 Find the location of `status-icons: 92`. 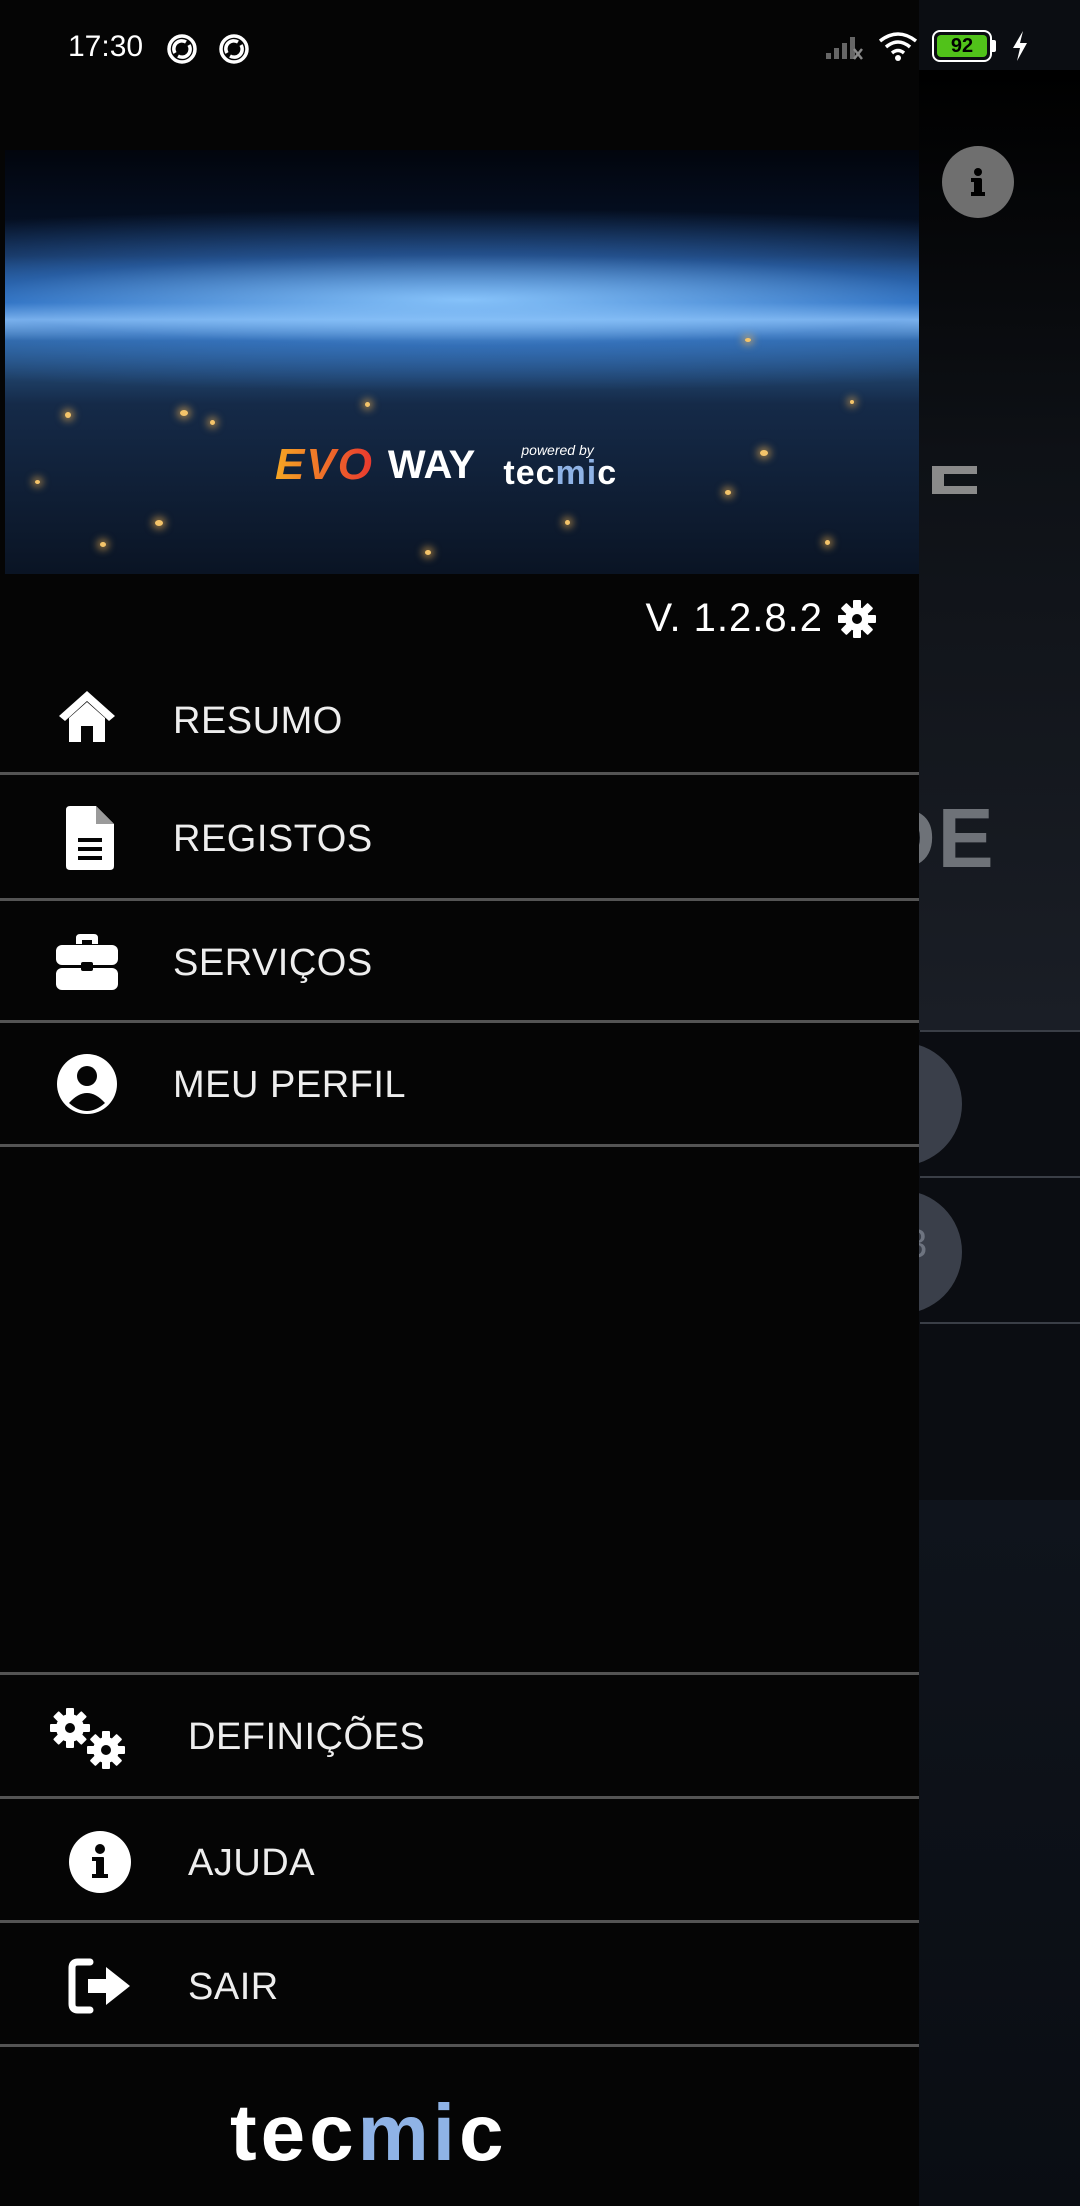

status-icons: 92 is located at coordinates (927, 46).